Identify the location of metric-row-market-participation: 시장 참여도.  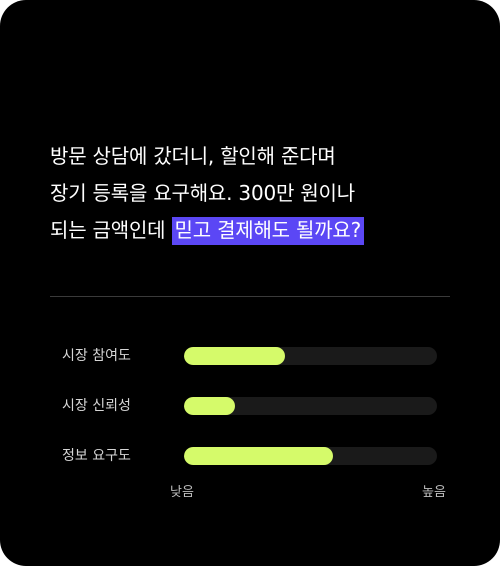
(250, 356).